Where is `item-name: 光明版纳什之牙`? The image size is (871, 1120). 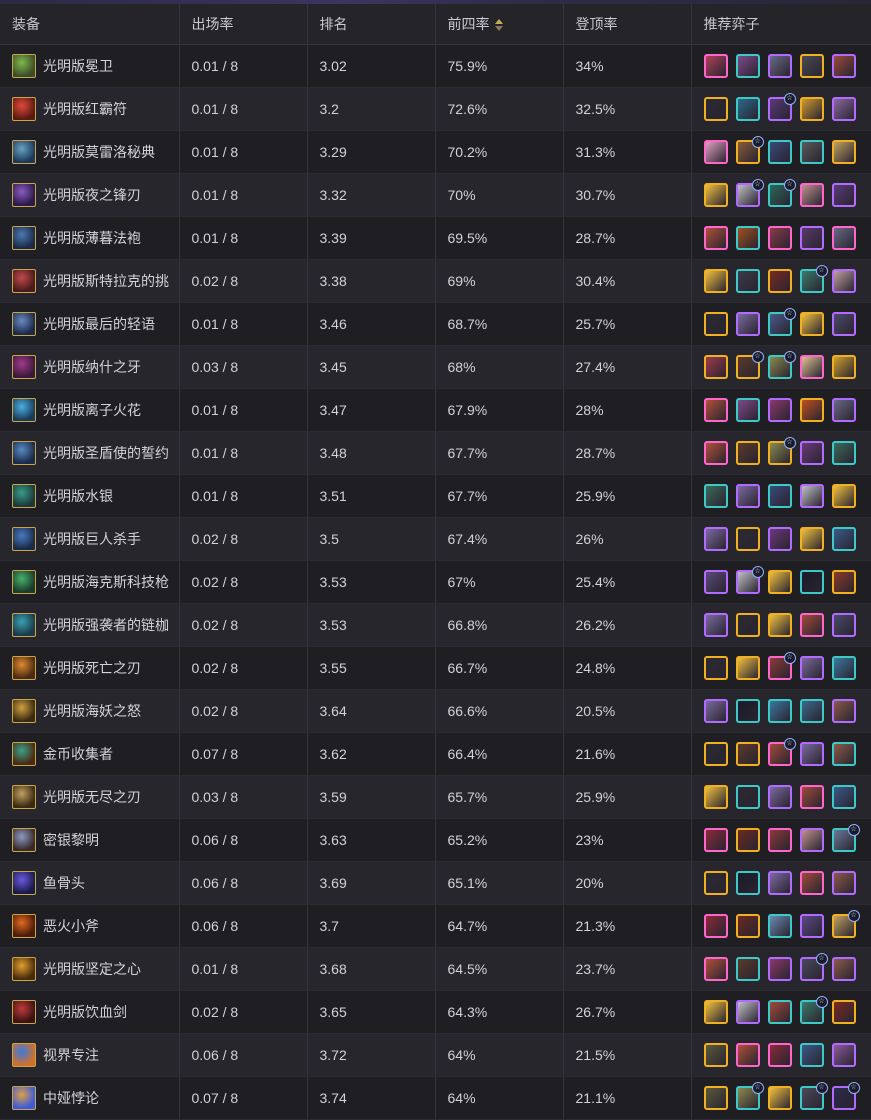 item-name: 光明版纳什之牙 is located at coordinates (92, 367).